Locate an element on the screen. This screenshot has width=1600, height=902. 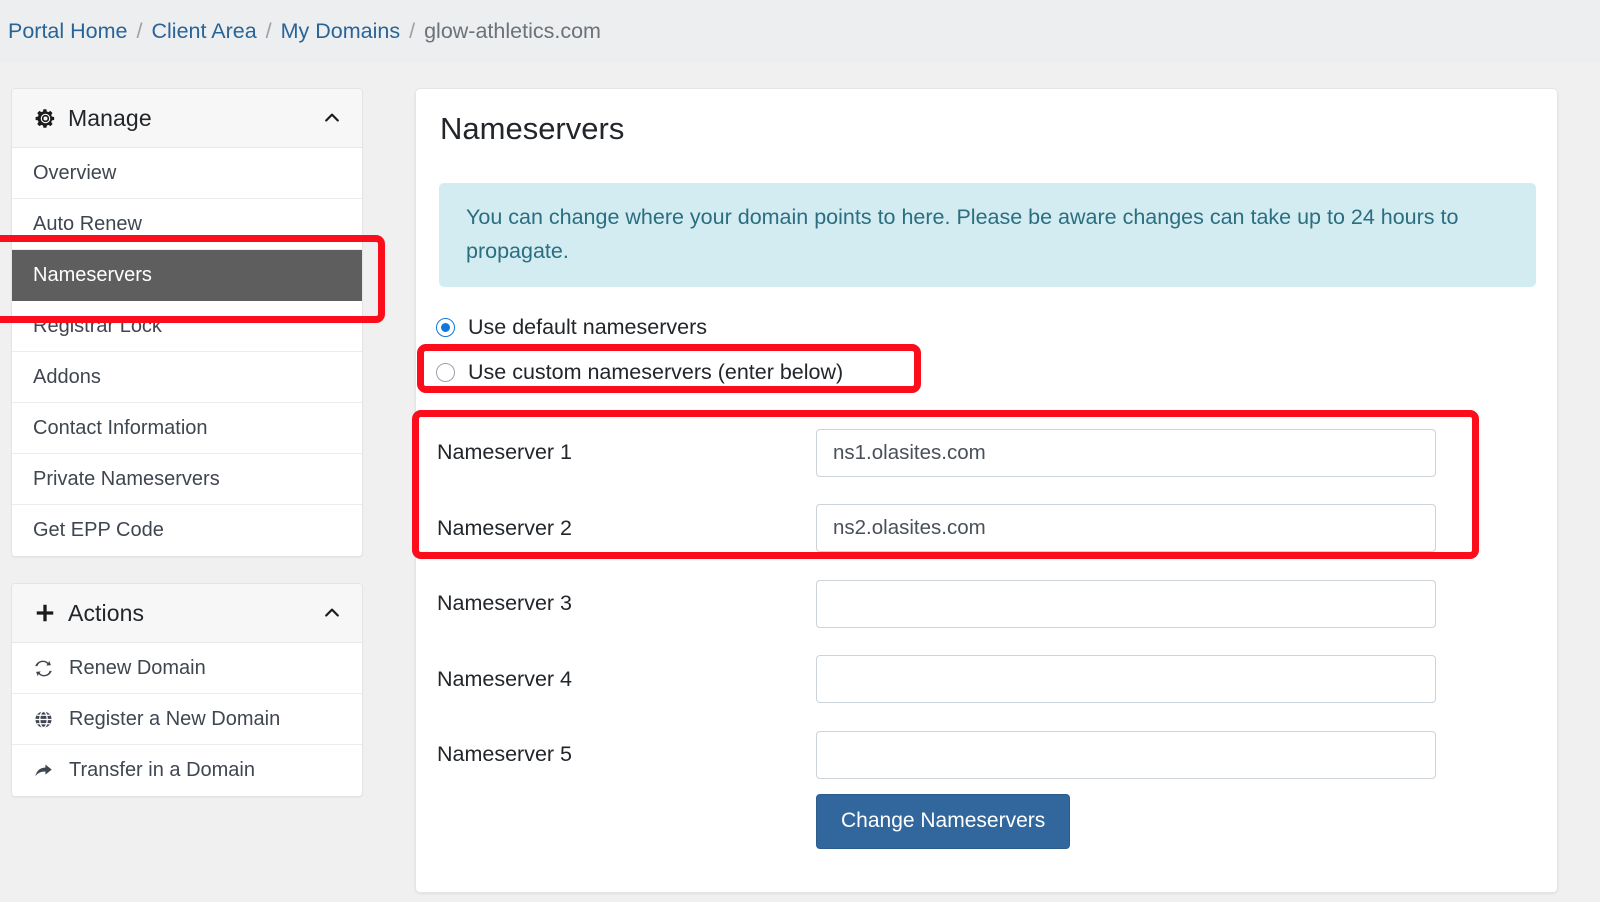
share-arrow-icon is located at coordinates (45, 770).